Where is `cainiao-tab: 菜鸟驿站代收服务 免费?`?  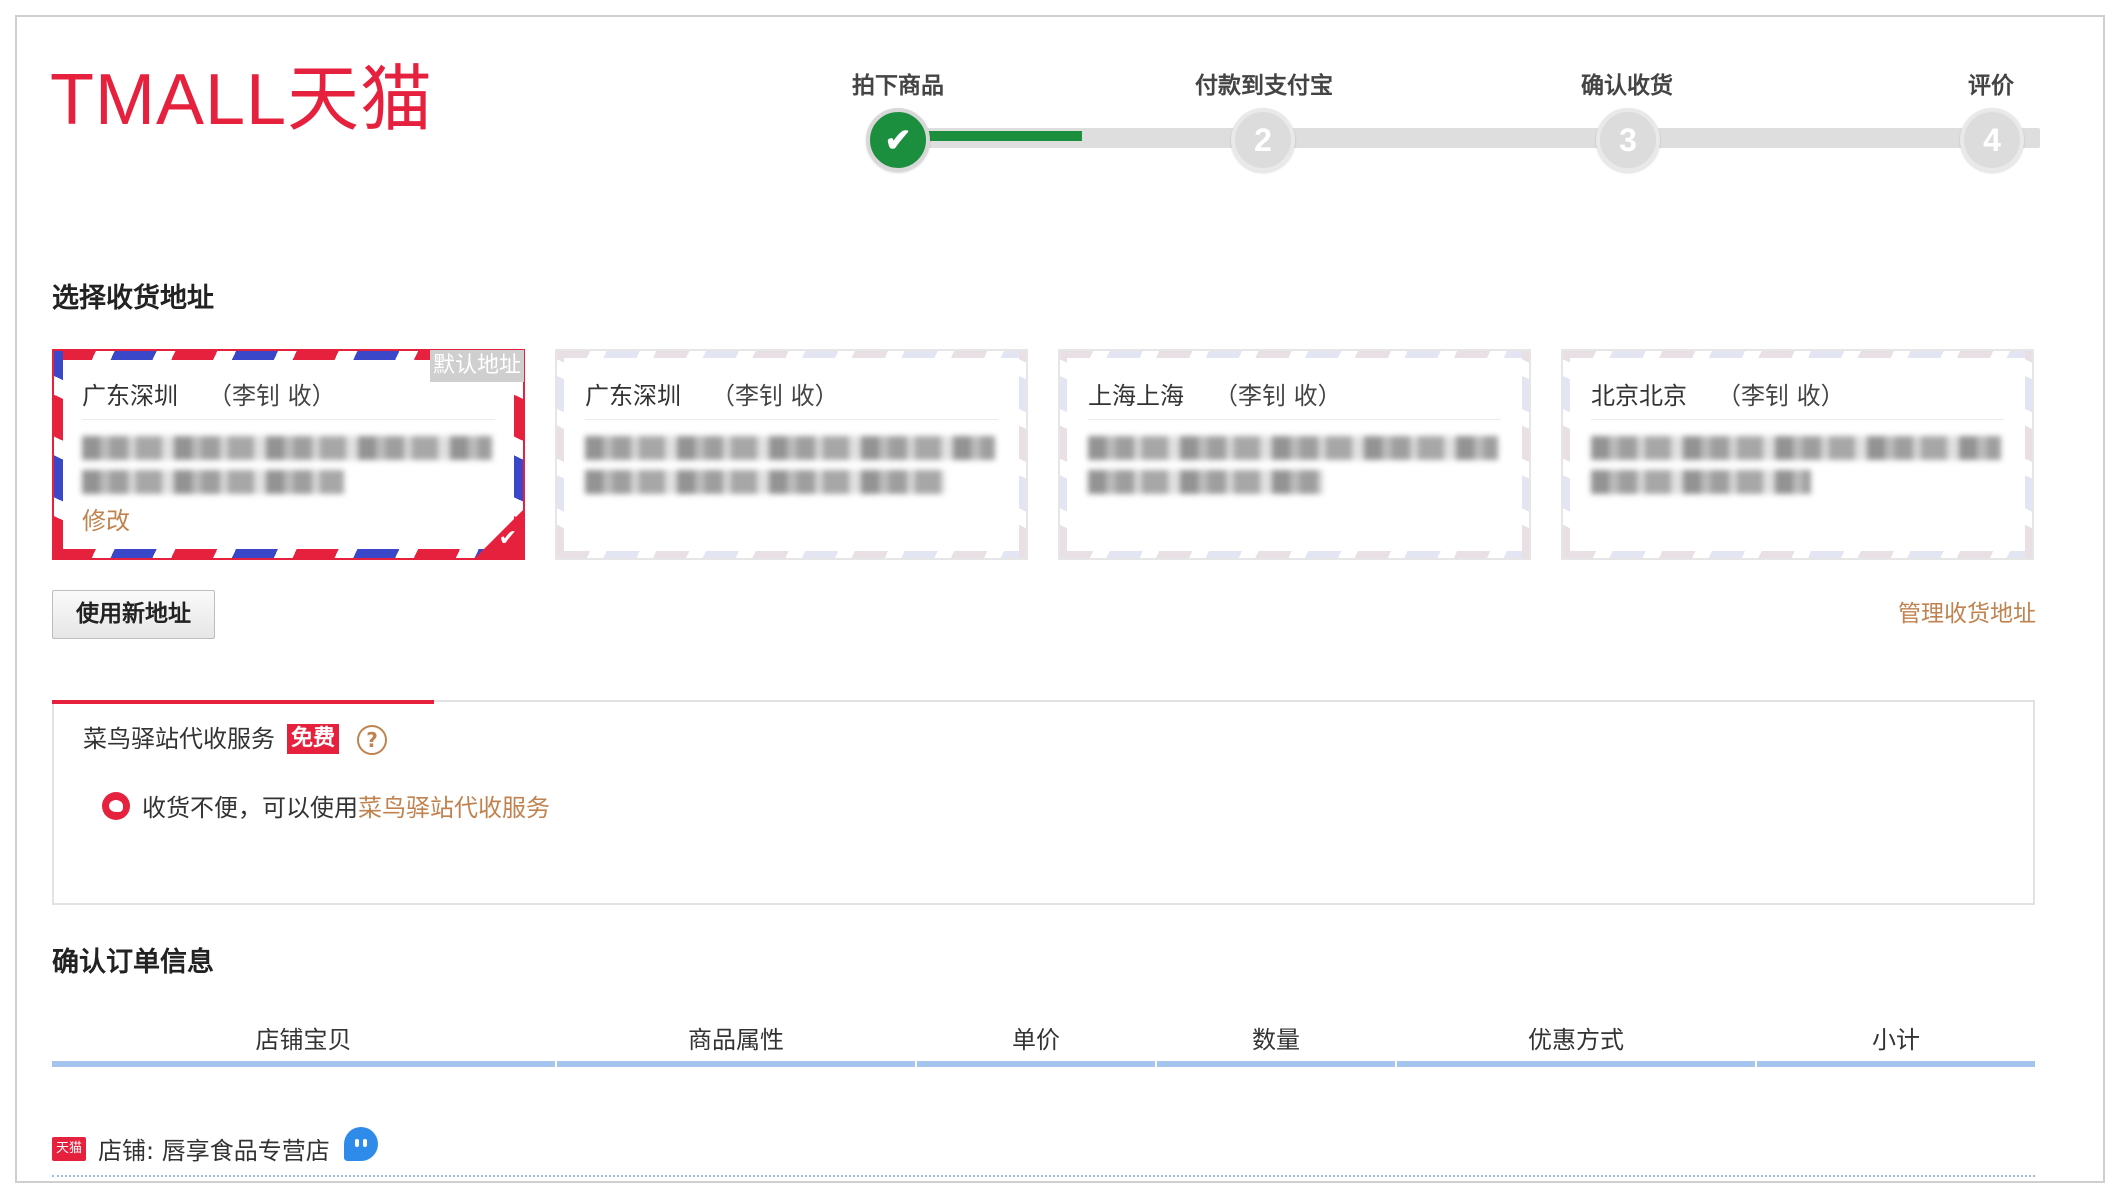
cainiao-tab: 菜鸟驿站代收服务 免费? is located at coordinates (235, 737).